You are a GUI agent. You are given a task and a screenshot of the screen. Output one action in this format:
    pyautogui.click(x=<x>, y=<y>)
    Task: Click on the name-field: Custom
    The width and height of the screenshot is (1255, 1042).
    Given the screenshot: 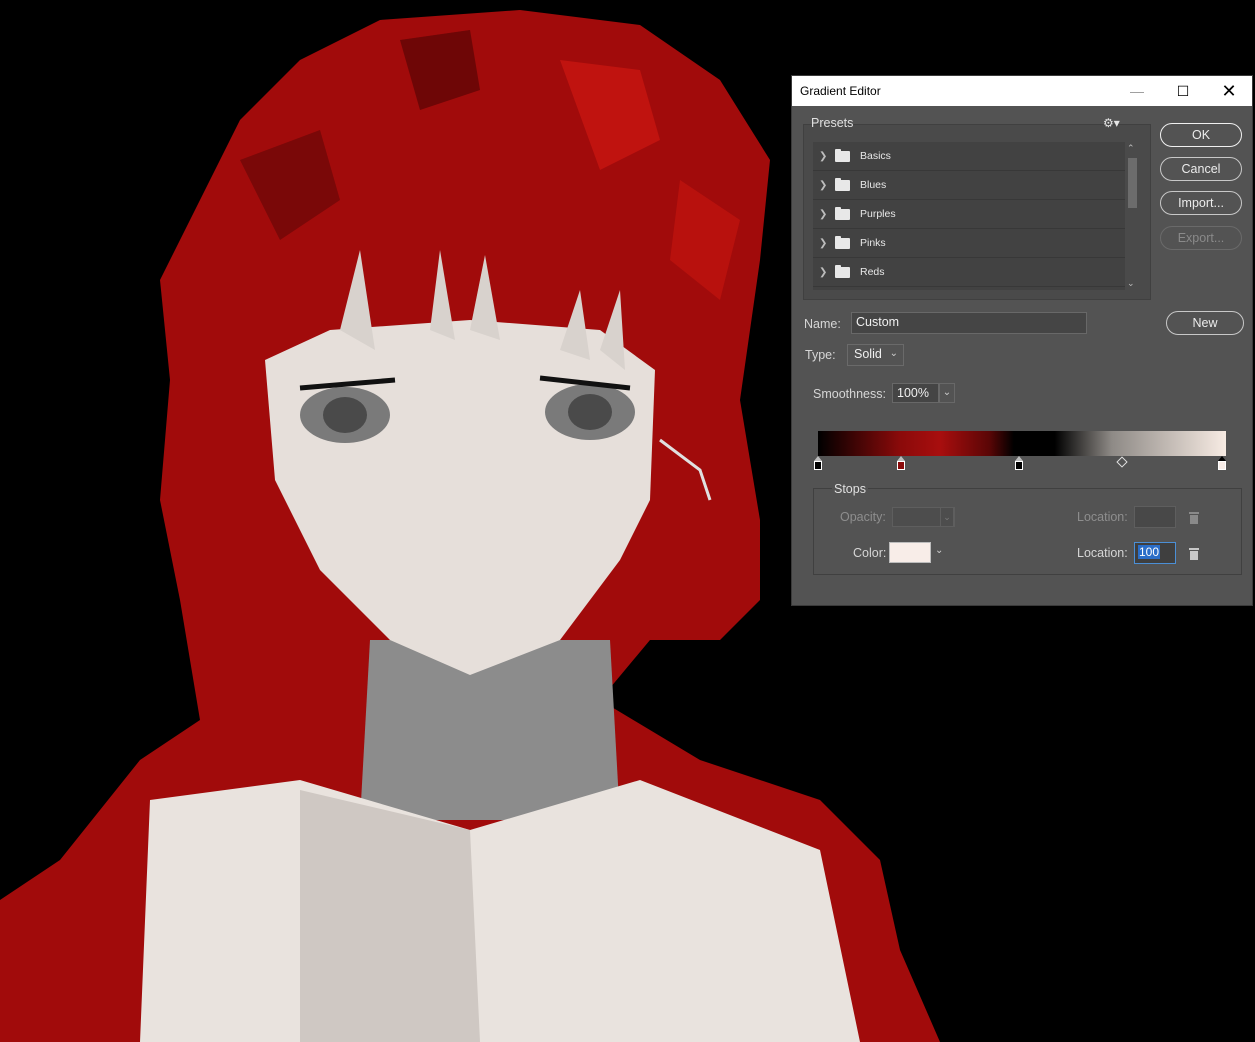 What is the action you would take?
    pyautogui.click(x=969, y=323)
    